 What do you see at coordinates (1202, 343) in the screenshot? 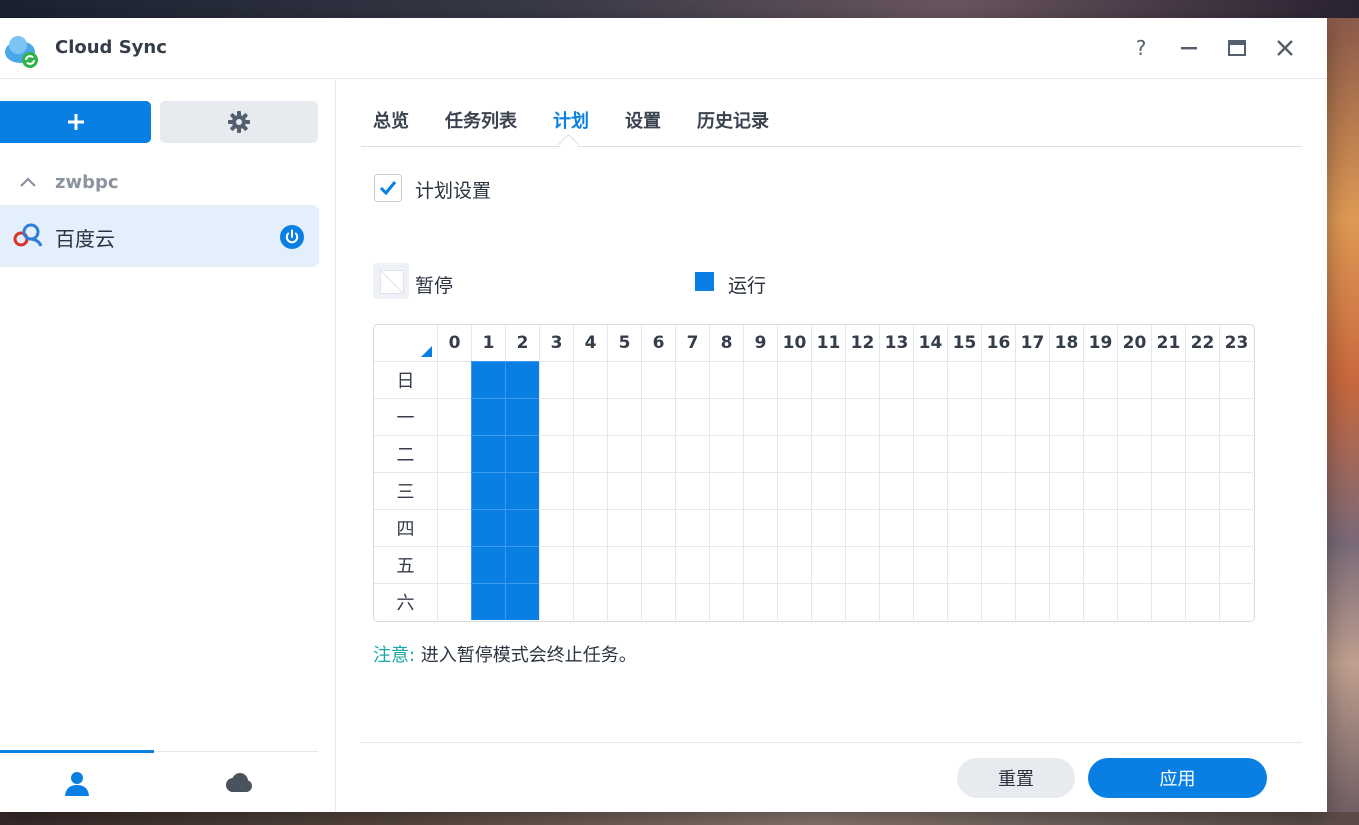
I see `hour-header-22: 22` at bounding box center [1202, 343].